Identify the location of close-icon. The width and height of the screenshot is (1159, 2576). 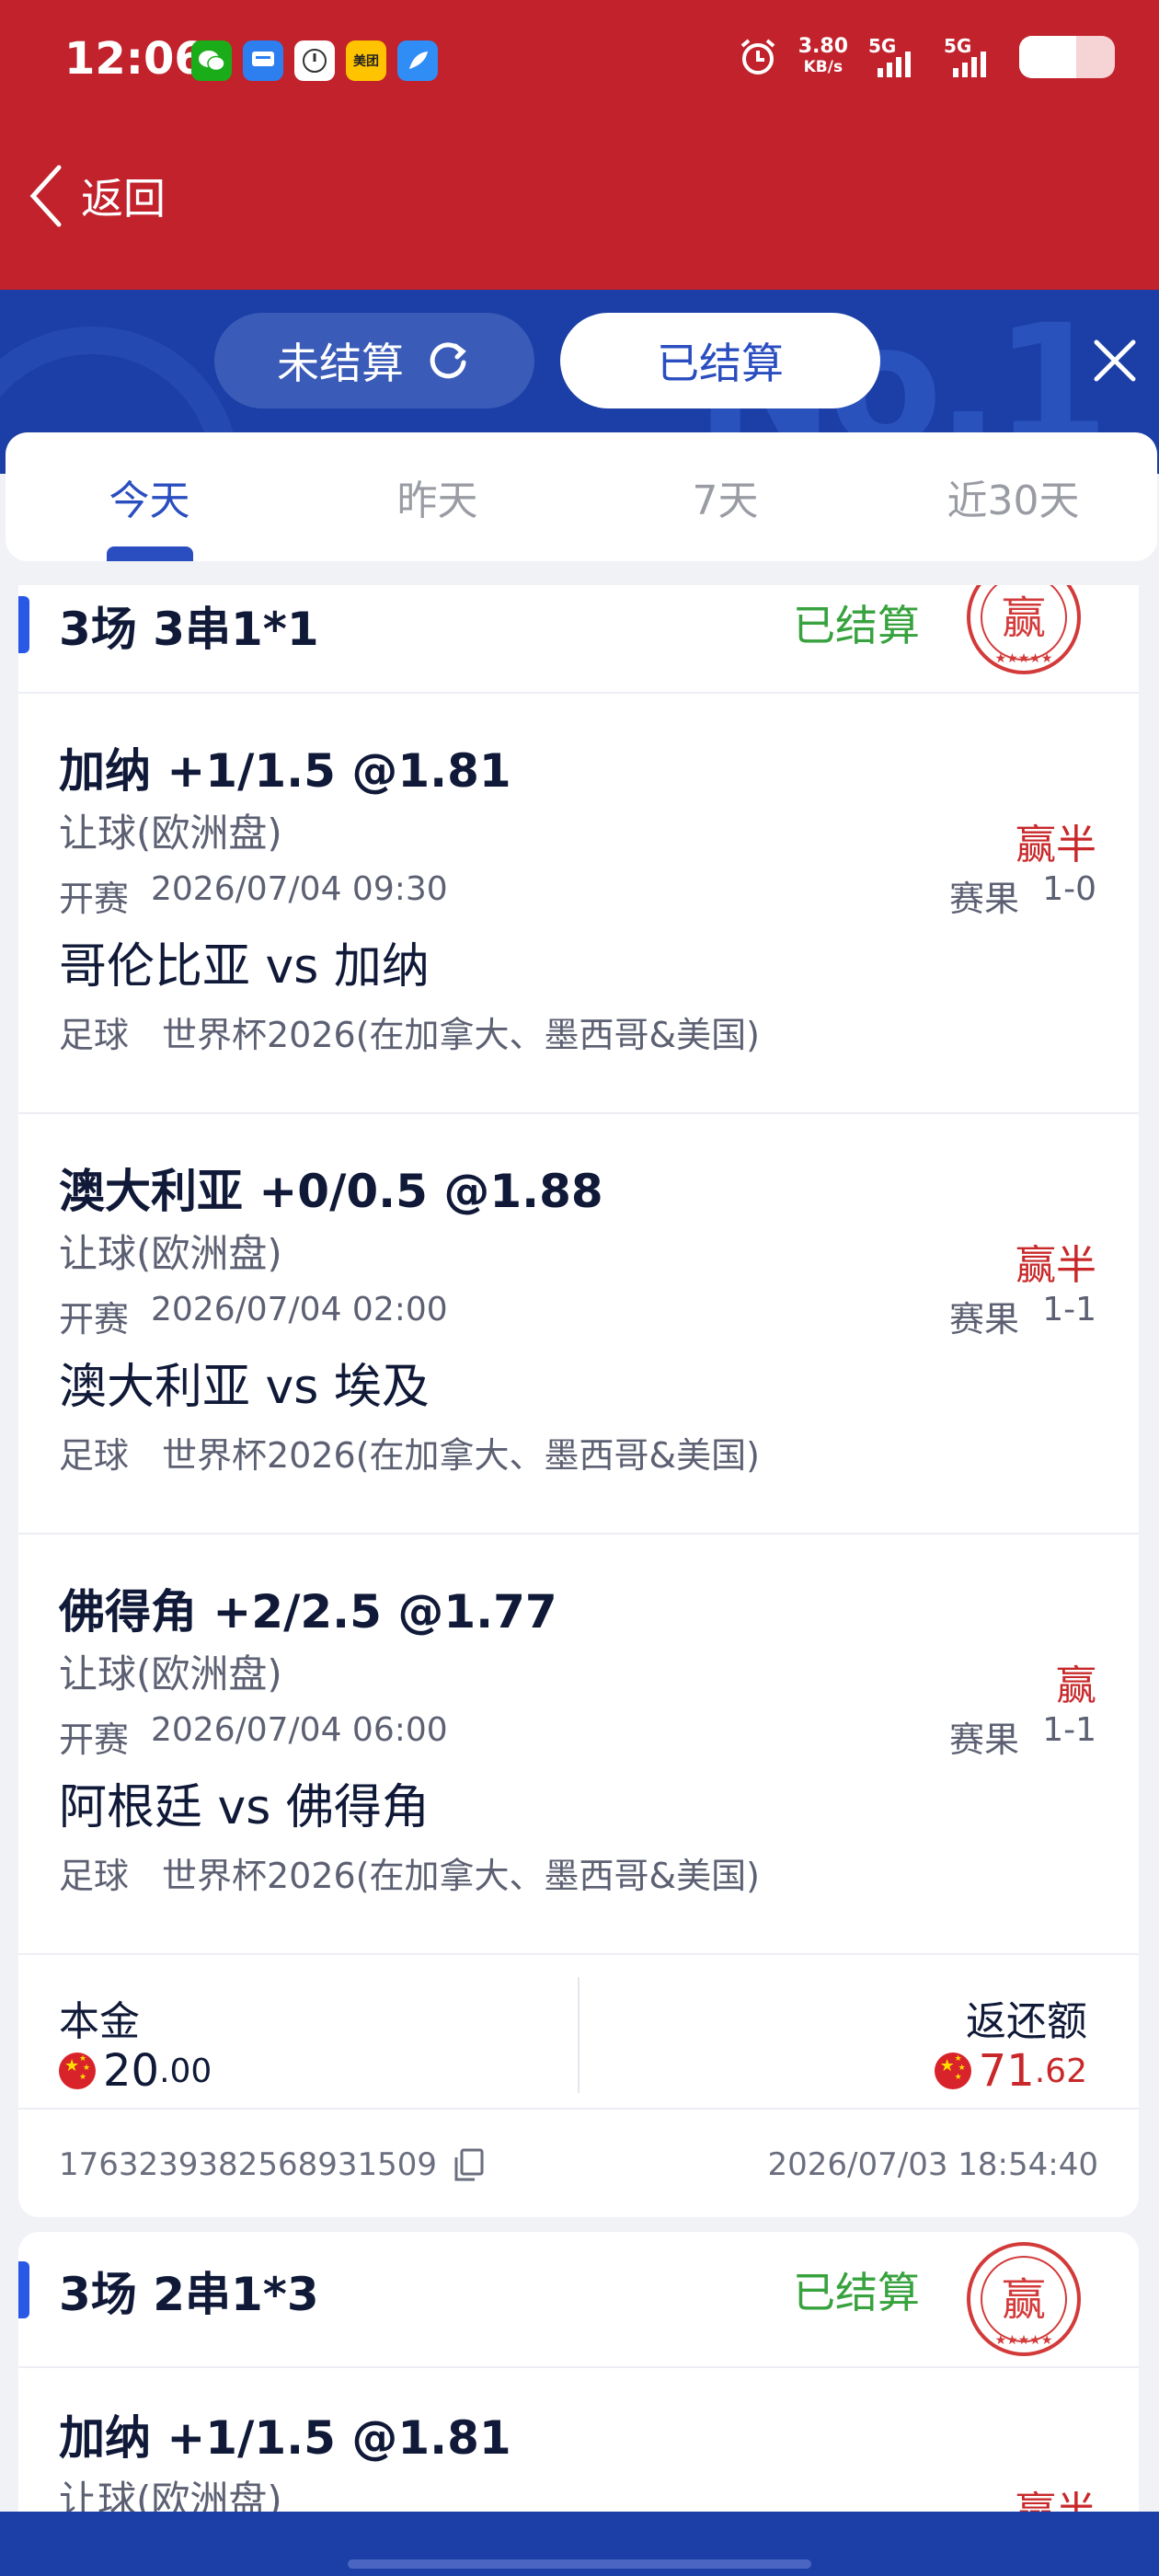
(1114, 360).